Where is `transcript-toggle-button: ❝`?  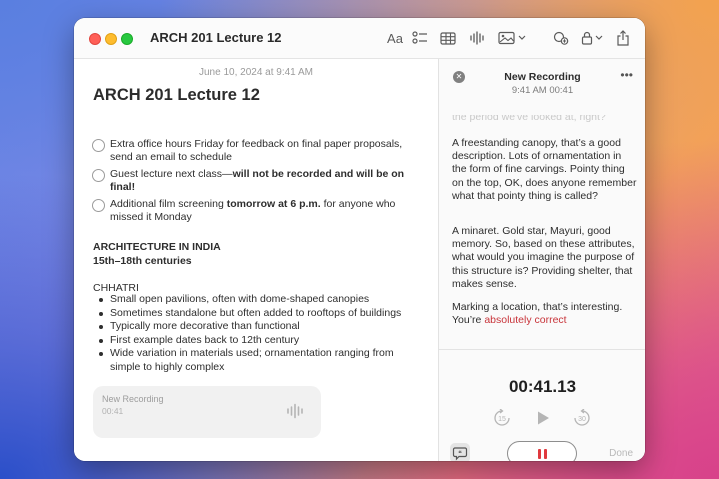
transcript-toggle-button: ❝ is located at coordinates (460, 452).